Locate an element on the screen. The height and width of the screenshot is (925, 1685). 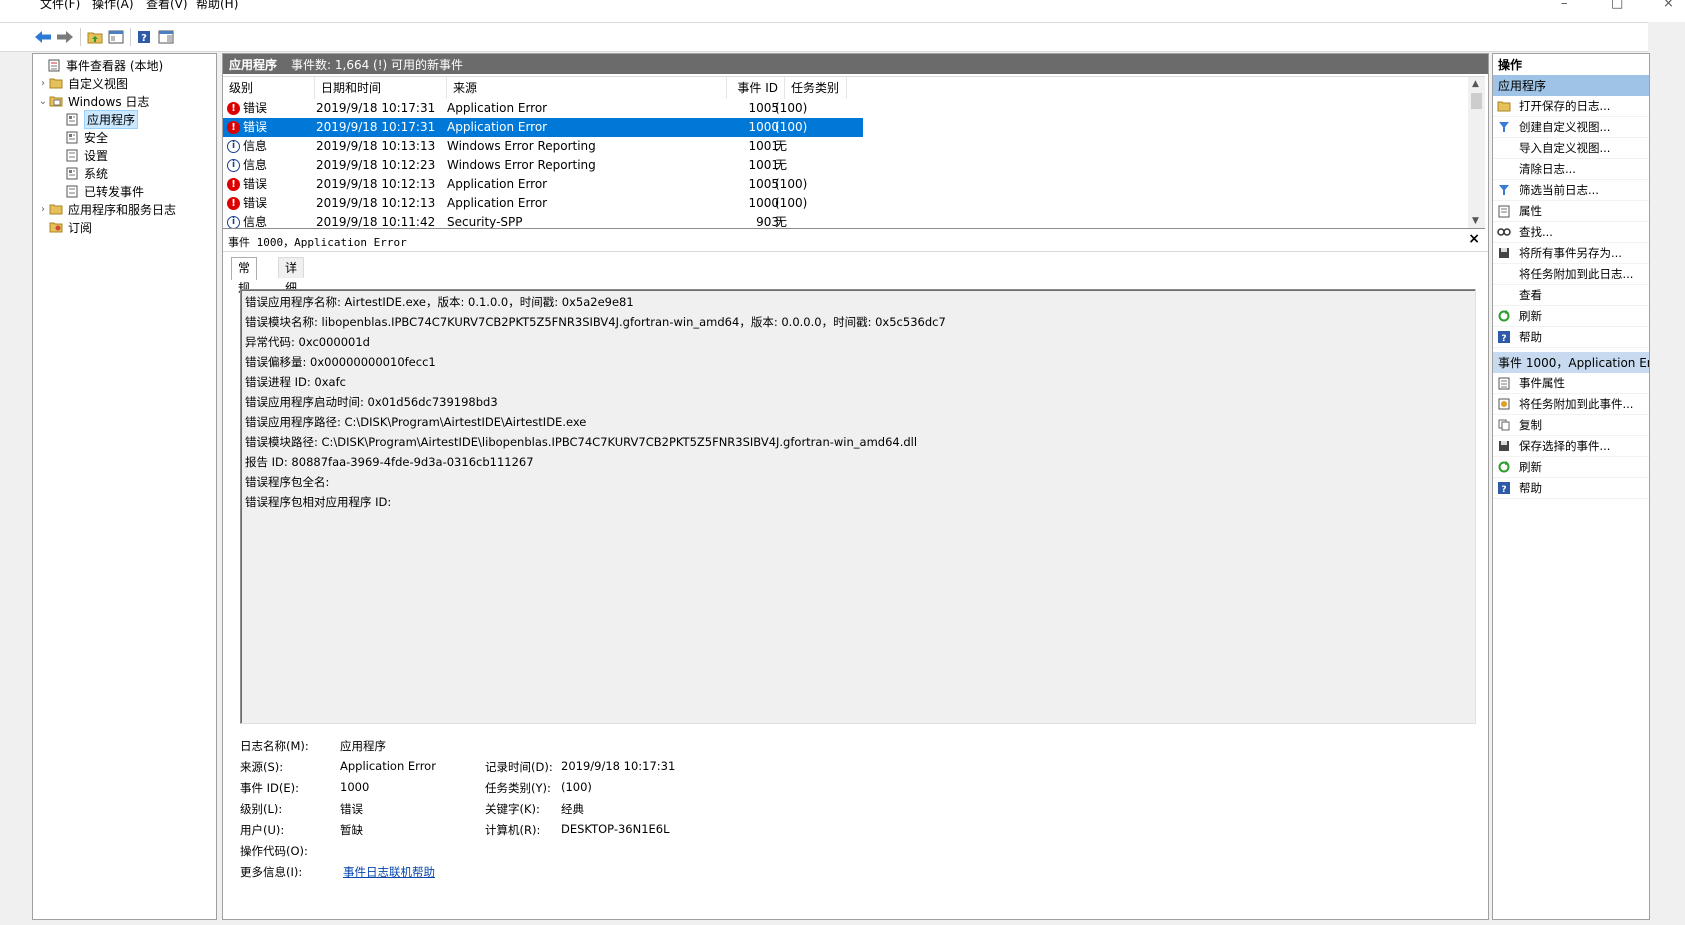
attach-task-icon is located at coordinates (1504, 404).